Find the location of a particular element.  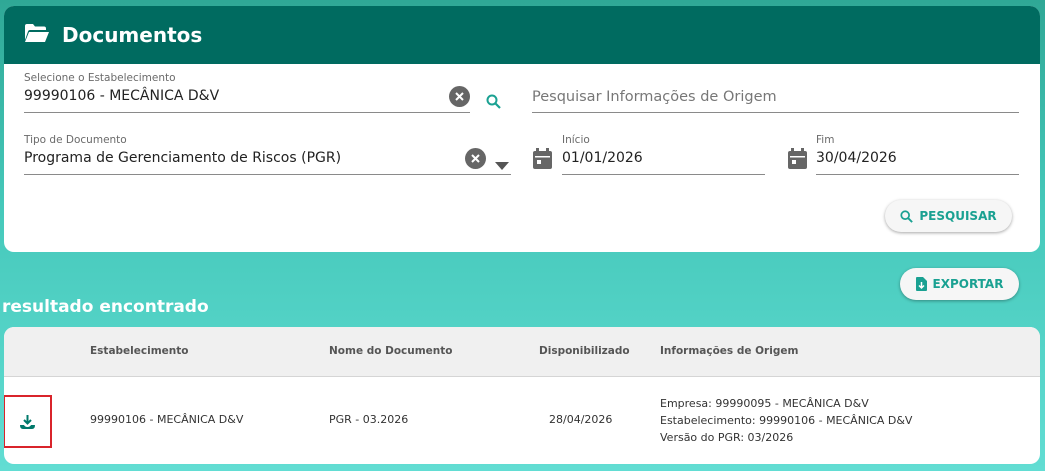

origin-pgr-version: Versão do PGR: 03/2026 is located at coordinates (727, 437).